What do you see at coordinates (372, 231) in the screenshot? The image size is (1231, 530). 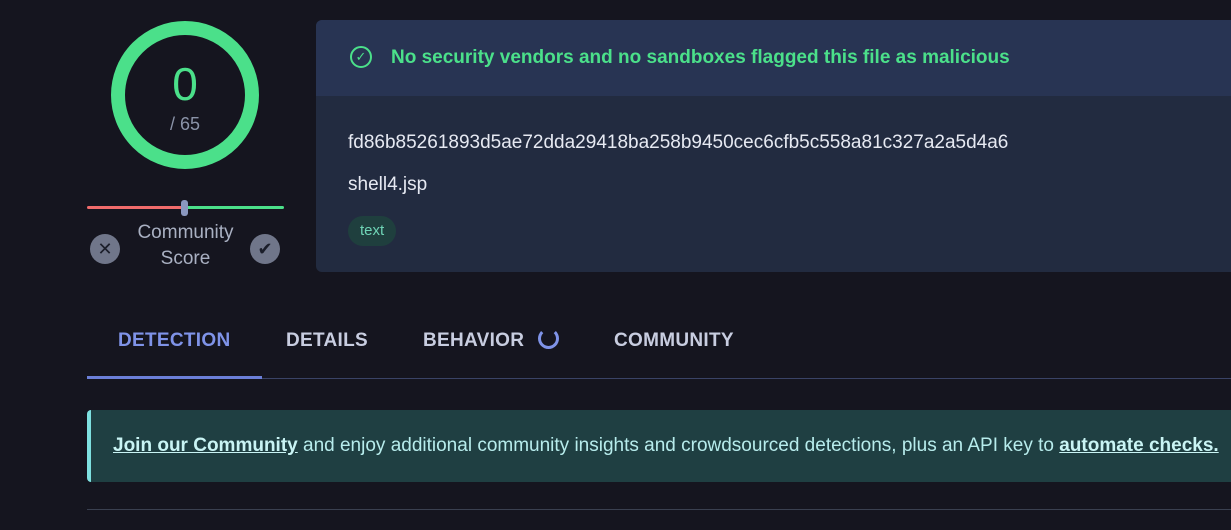 I see `file-tag: text` at bounding box center [372, 231].